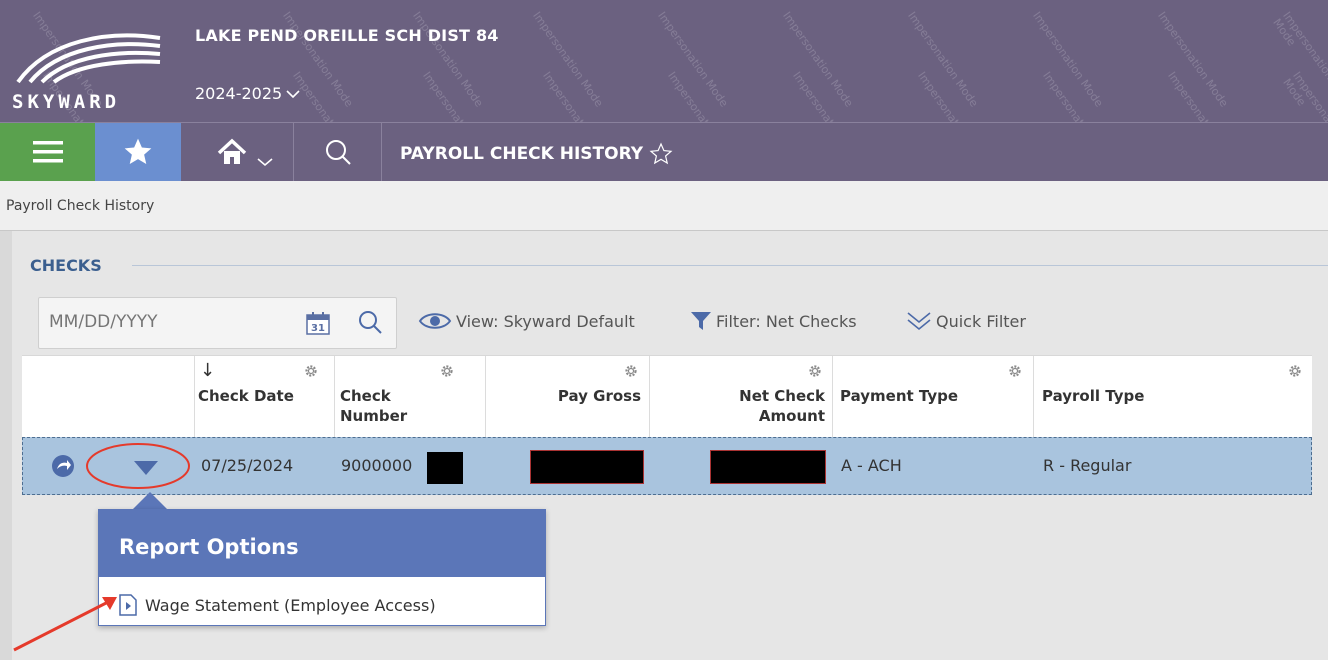  Describe the element at coordinates (701, 321) in the screenshot. I see `funnel-icon` at that location.